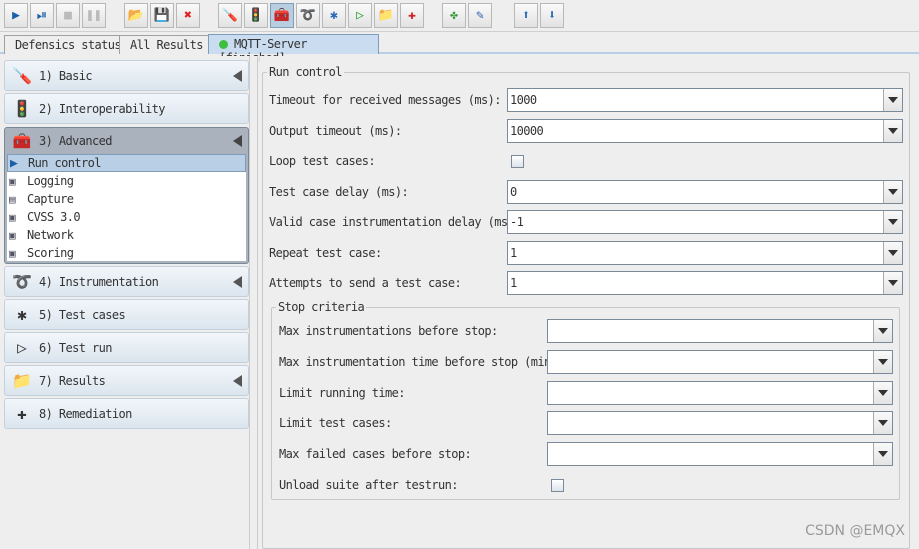 Image resolution: width=919 pixels, height=549 pixels. I want to click on sidebar-section-test-run: ▷ 6) Test run, so click(126, 347).